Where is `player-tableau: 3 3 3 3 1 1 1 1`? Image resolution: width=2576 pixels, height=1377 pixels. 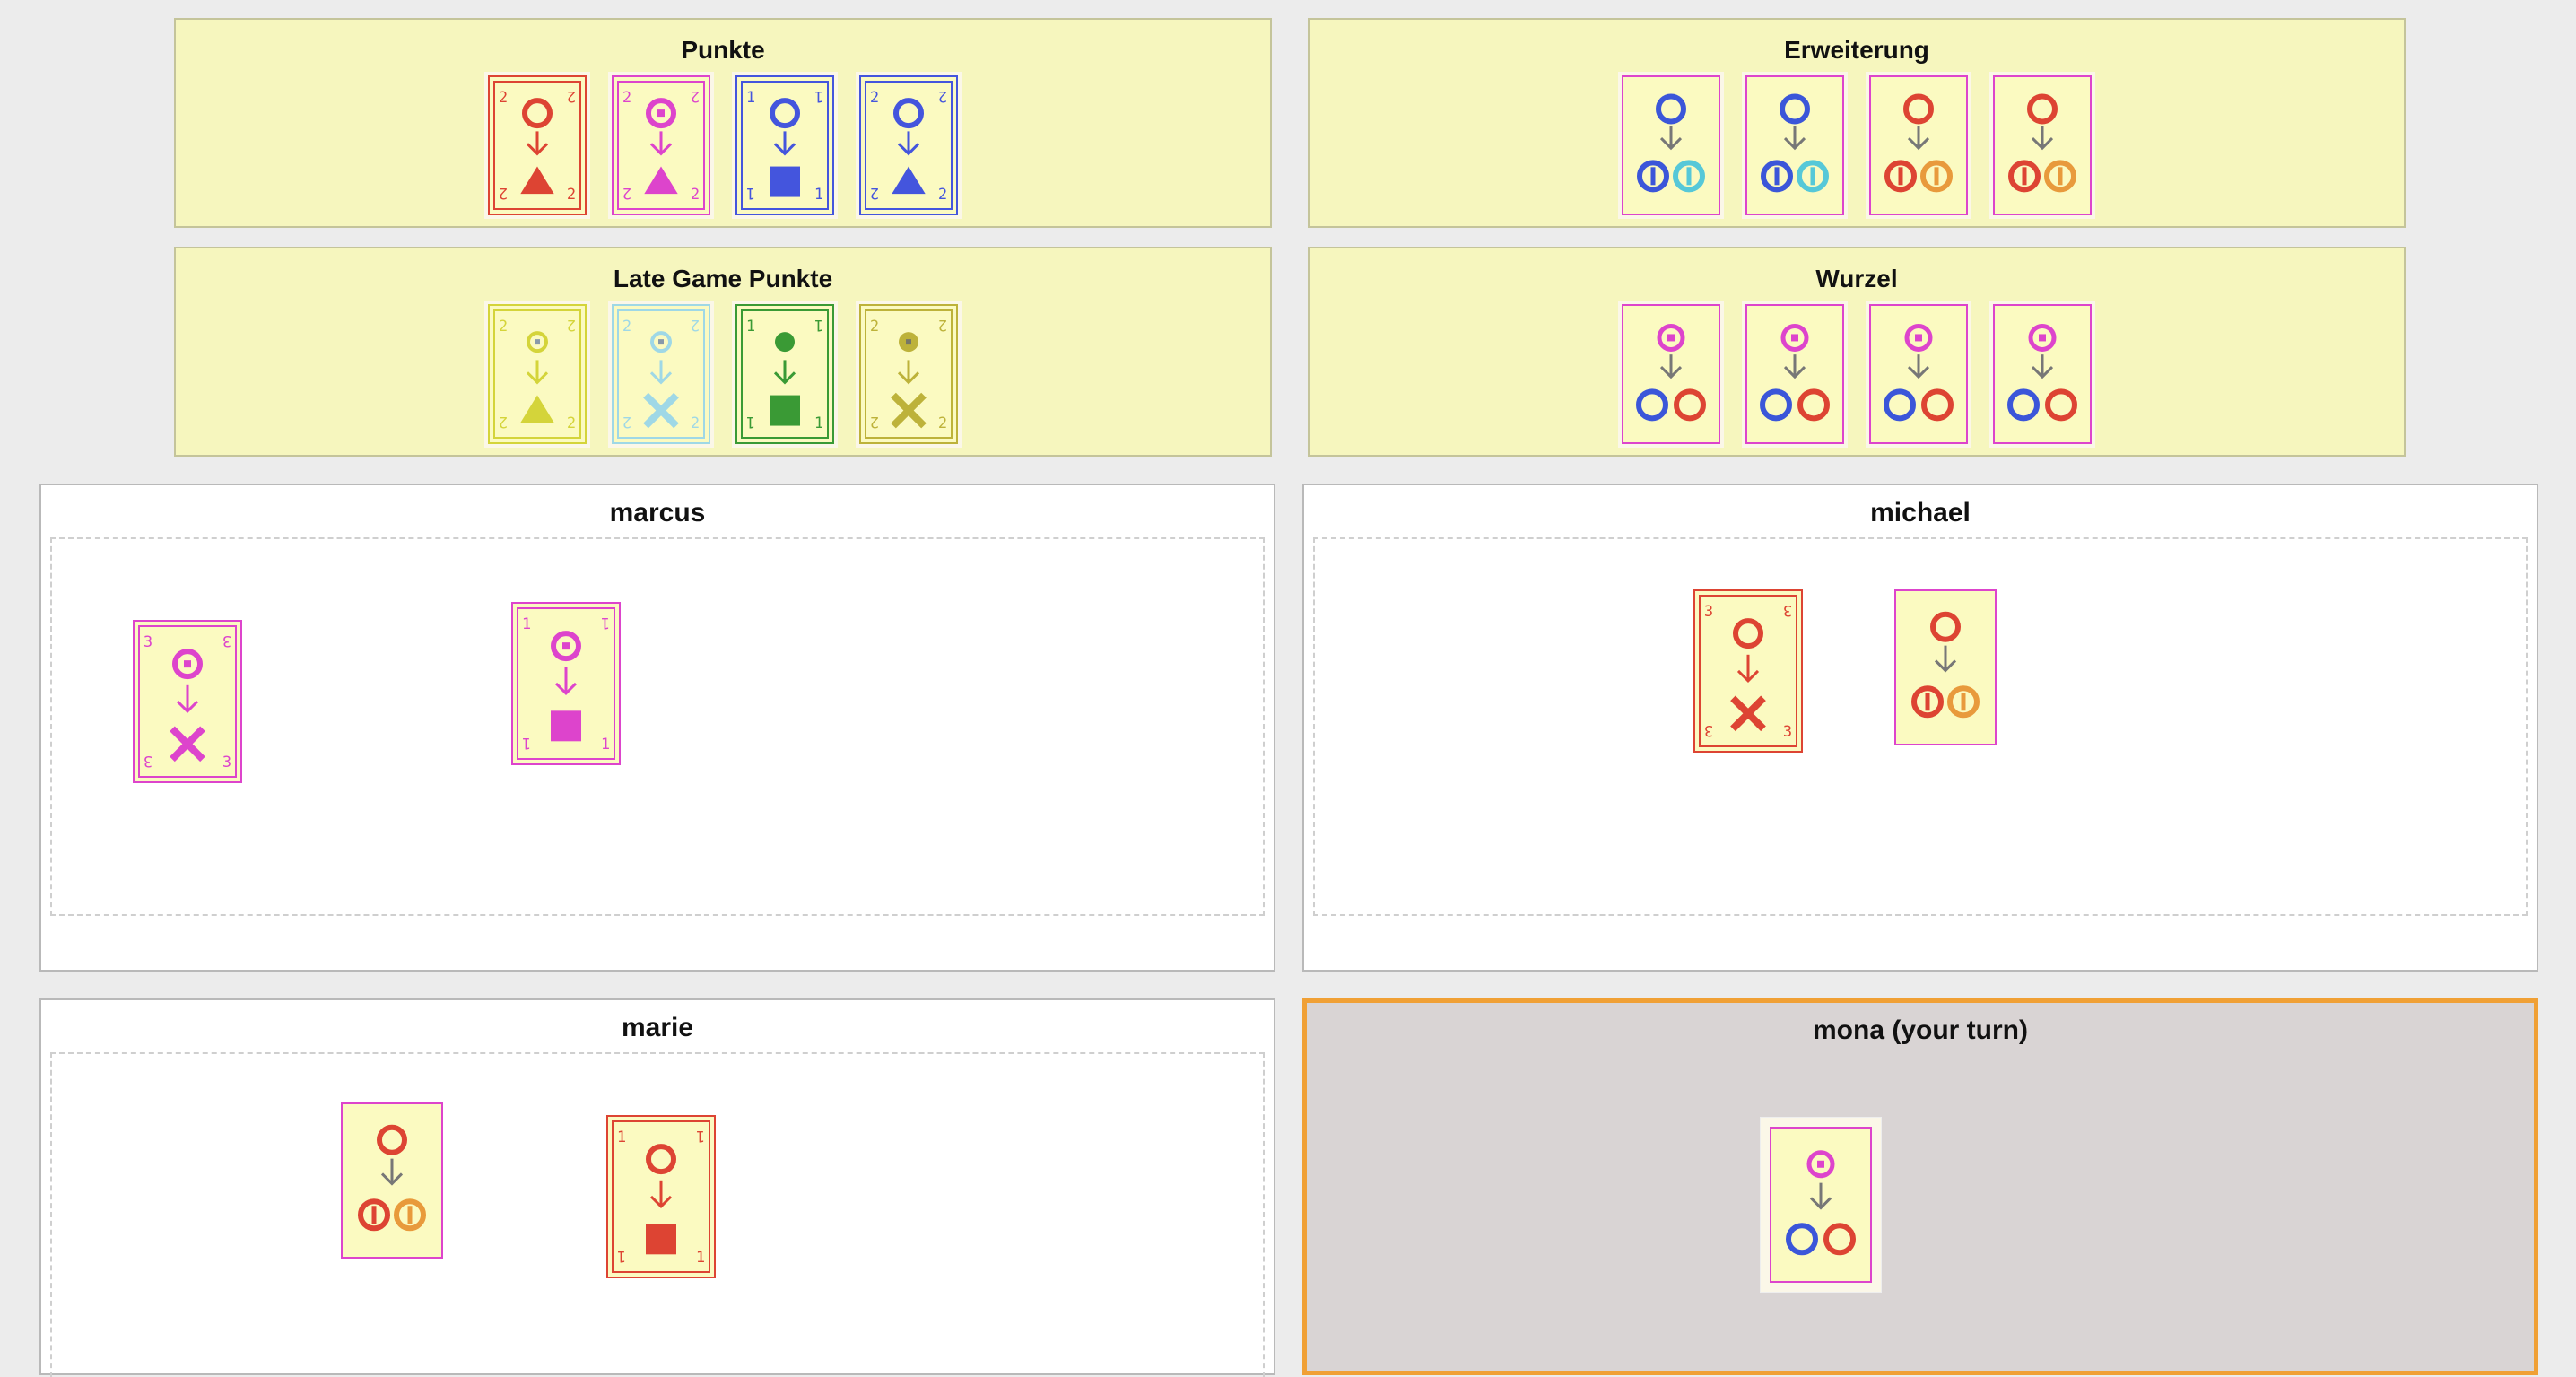 player-tableau: 3 3 3 3 1 1 1 1 is located at coordinates (657, 726).